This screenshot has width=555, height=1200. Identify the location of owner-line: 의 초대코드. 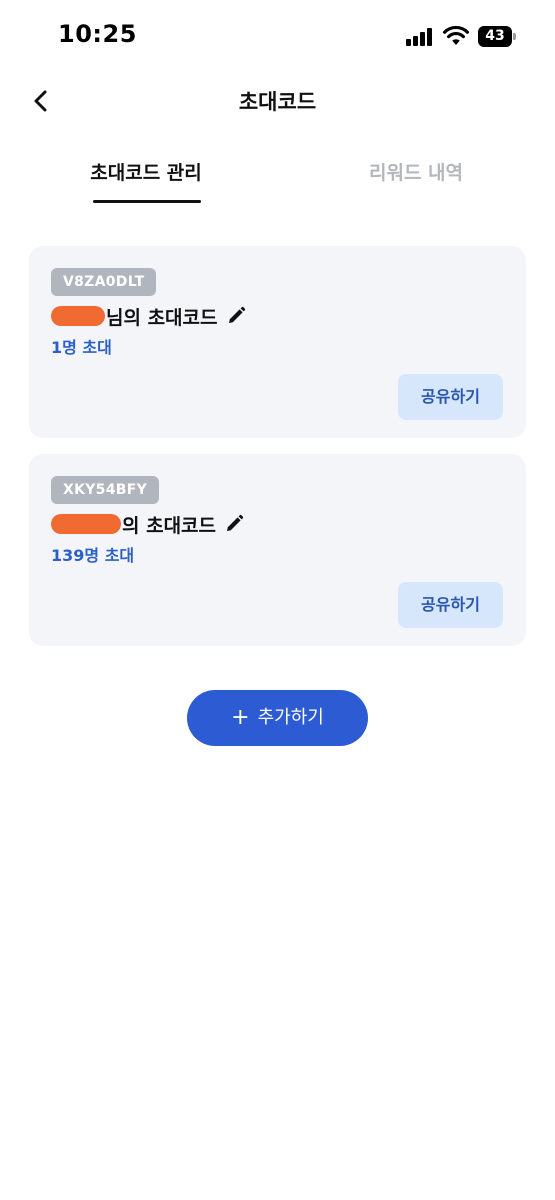
(147, 524).